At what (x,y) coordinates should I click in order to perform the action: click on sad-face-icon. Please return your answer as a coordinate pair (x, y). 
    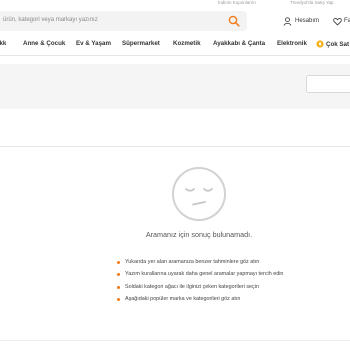
    Looking at the image, I should click on (199, 194).